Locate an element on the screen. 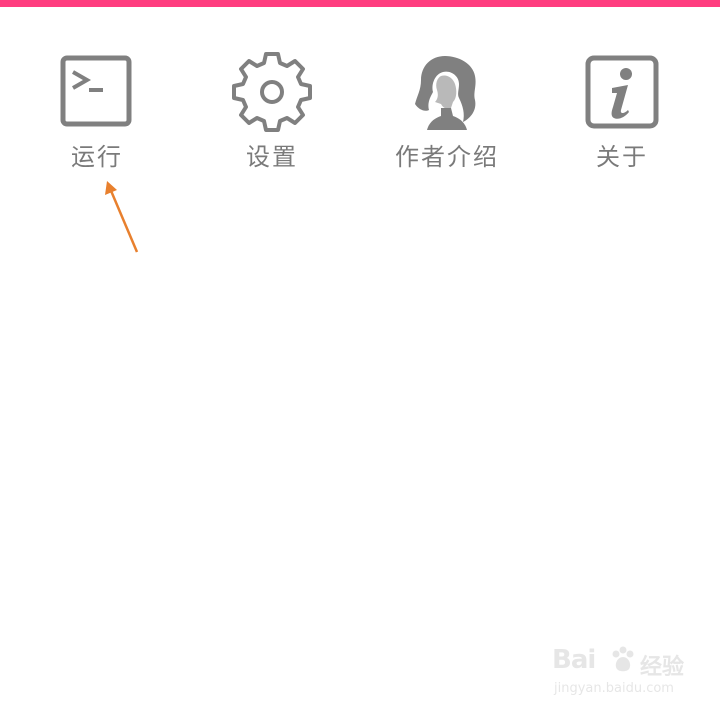 The height and width of the screenshot is (720, 720). menu-item-run: 运行 is located at coordinates (97, 114).